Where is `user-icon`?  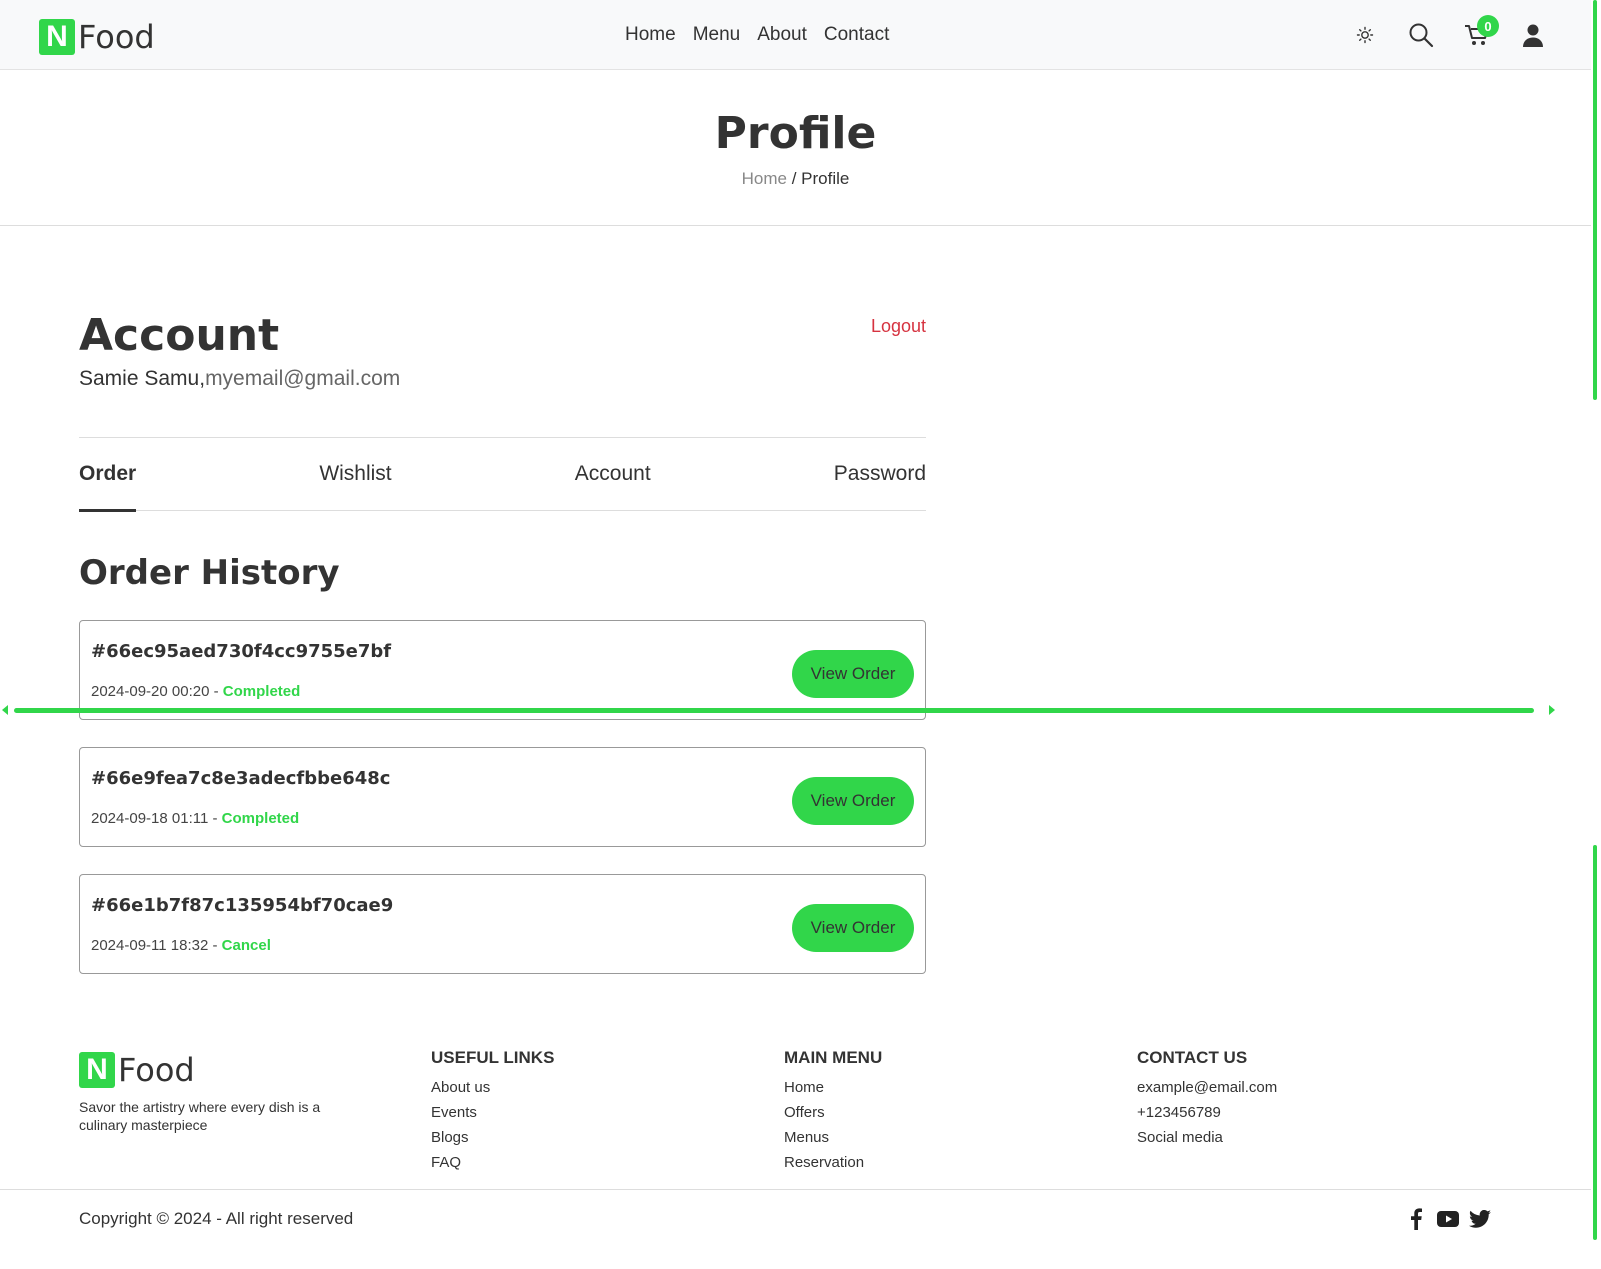 user-icon is located at coordinates (1533, 35).